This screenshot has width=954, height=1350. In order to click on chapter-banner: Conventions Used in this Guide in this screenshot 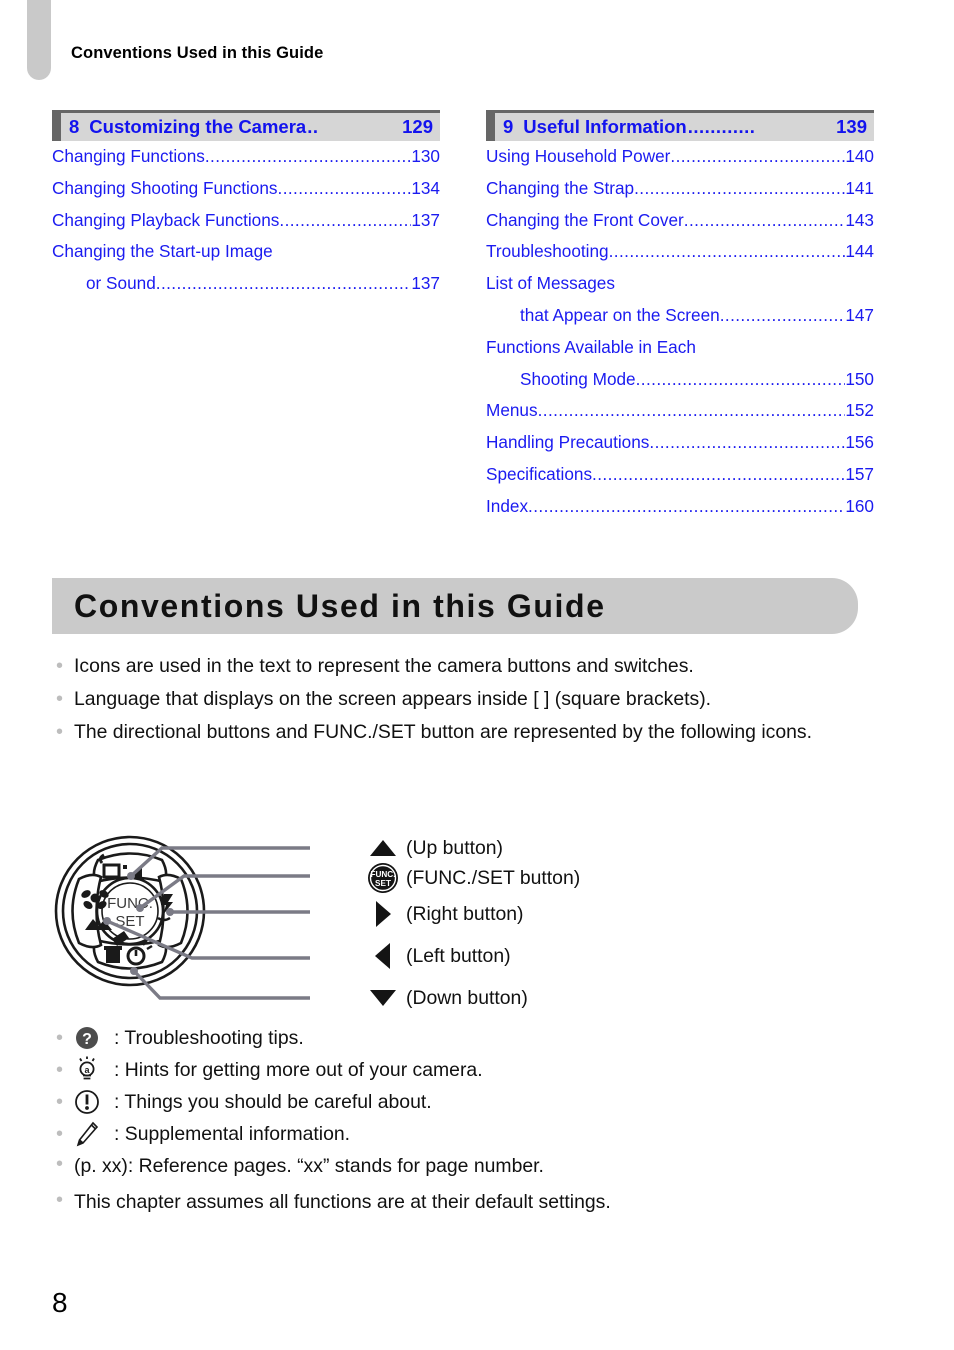, I will do `click(455, 606)`.